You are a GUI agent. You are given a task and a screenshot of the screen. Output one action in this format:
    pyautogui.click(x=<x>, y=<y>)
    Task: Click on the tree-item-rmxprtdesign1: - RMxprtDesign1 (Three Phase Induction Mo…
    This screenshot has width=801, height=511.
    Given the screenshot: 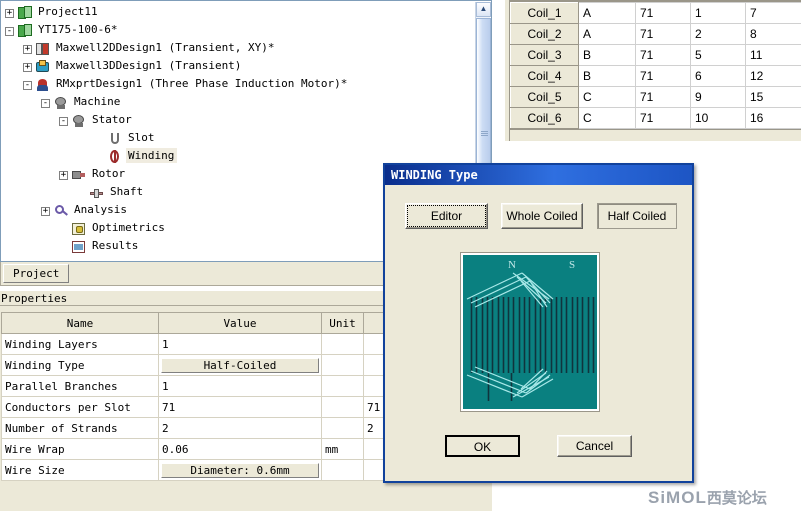 What is the action you would take?
    pyautogui.click(x=237, y=85)
    